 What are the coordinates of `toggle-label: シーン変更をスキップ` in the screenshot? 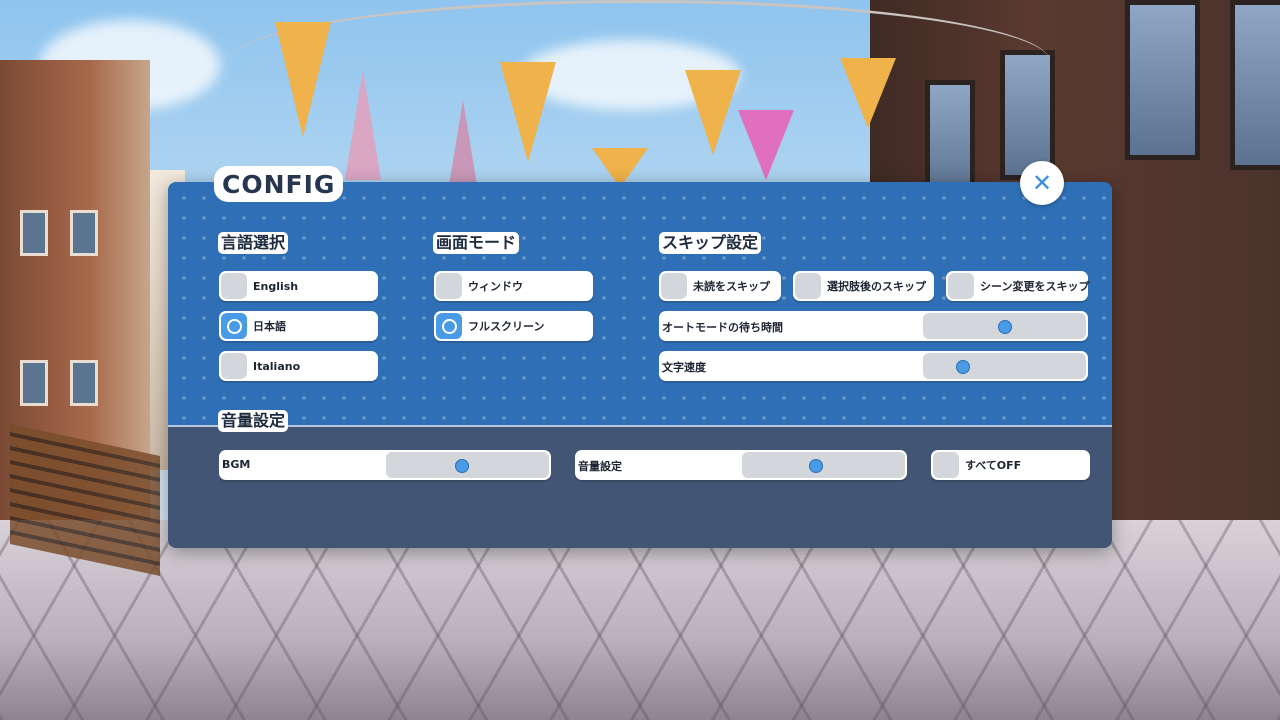 It's located at (1035, 286).